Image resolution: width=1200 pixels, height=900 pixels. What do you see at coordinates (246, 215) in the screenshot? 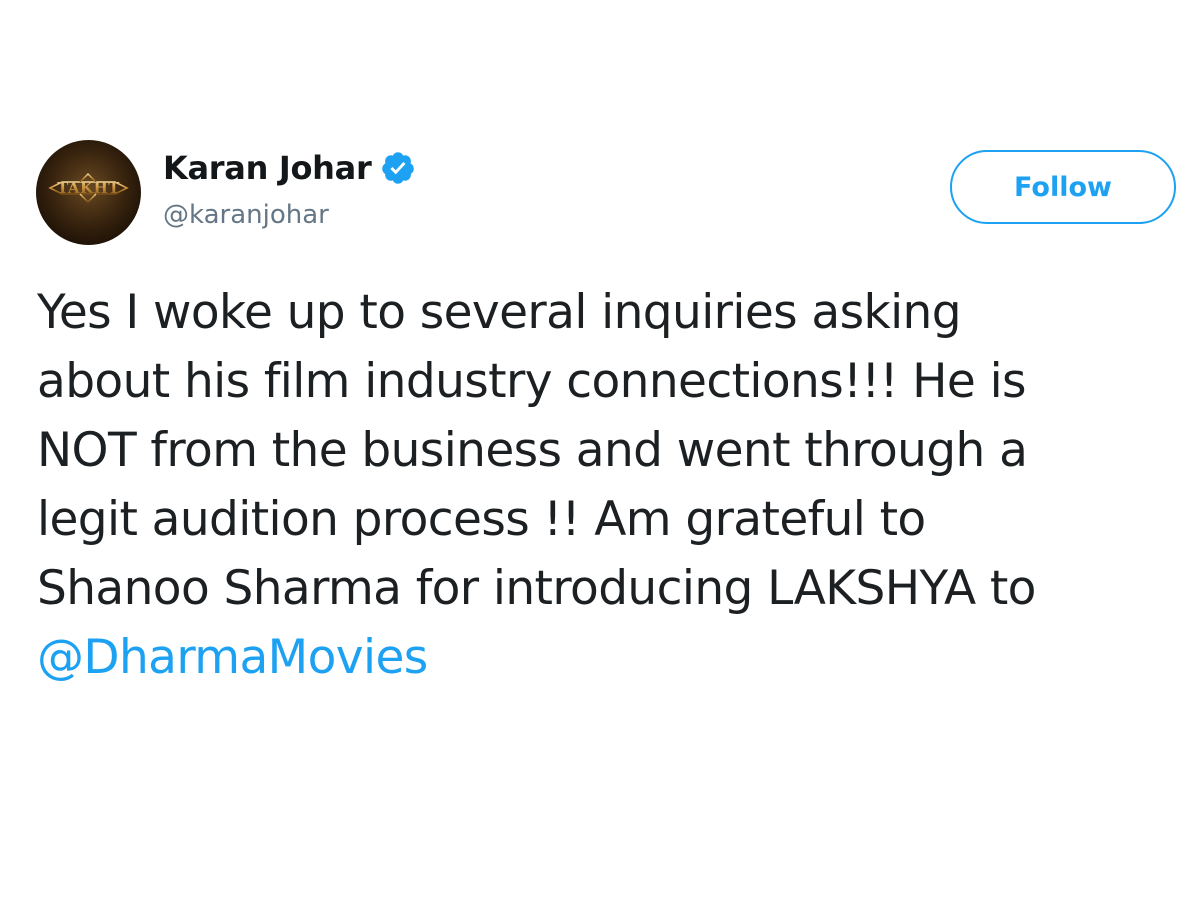
I see `user-handle: @karanjohar` at bounding box center [246, 215].